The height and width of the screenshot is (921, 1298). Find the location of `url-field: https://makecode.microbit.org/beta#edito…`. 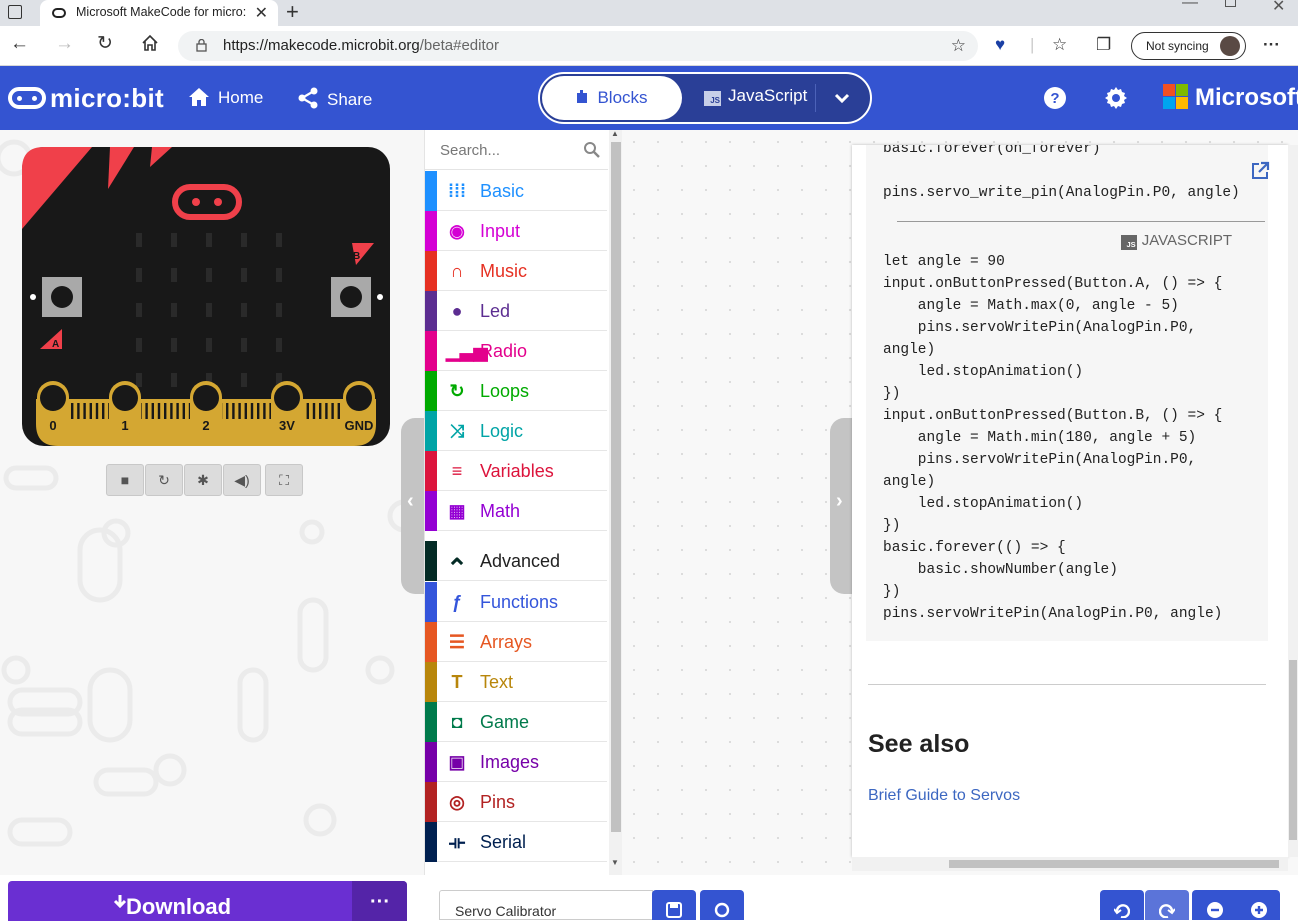

url-field: https://makecode.microbit.org/beta#edito… is located at coordinates (578, 46).